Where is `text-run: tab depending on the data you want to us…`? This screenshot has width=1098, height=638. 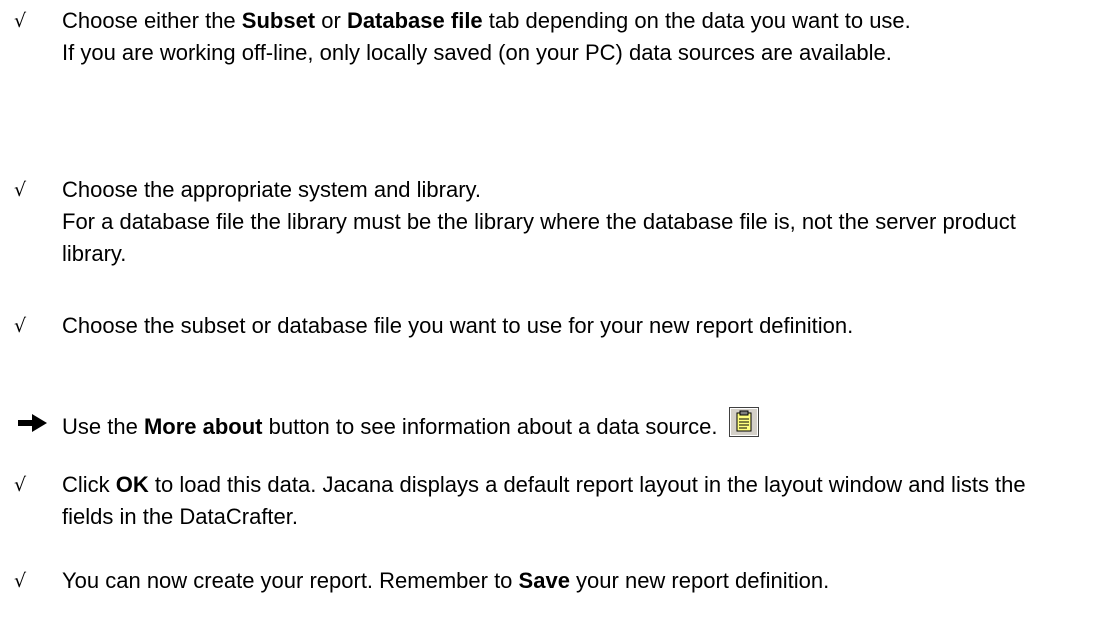 text-run: tab depending on the data you want to us… is located at coordinates (696, 20).